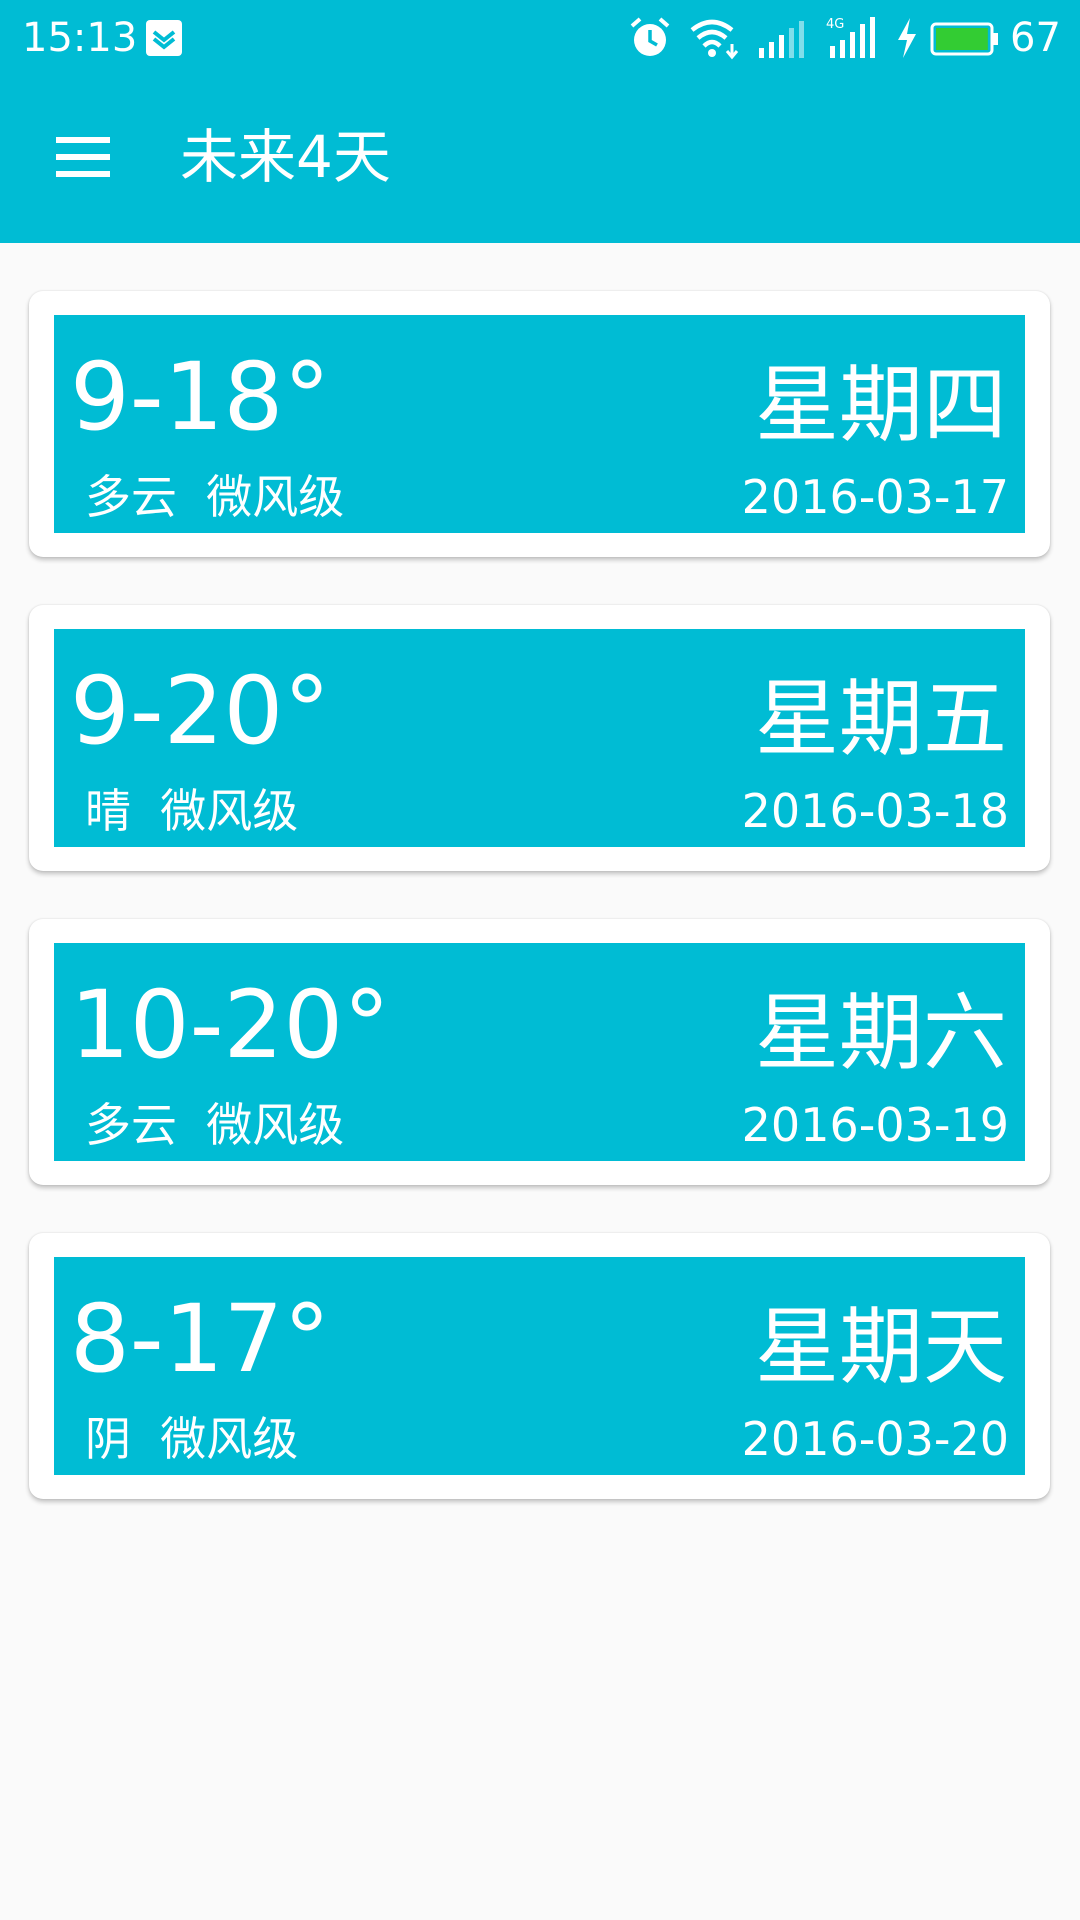 This screenshot has width=1080, height=1920. What do you see at coordinates (875, 1439) in the screenshot?
I see `forecast-date: 2016-03-20` at bounding box center [875, 1439].